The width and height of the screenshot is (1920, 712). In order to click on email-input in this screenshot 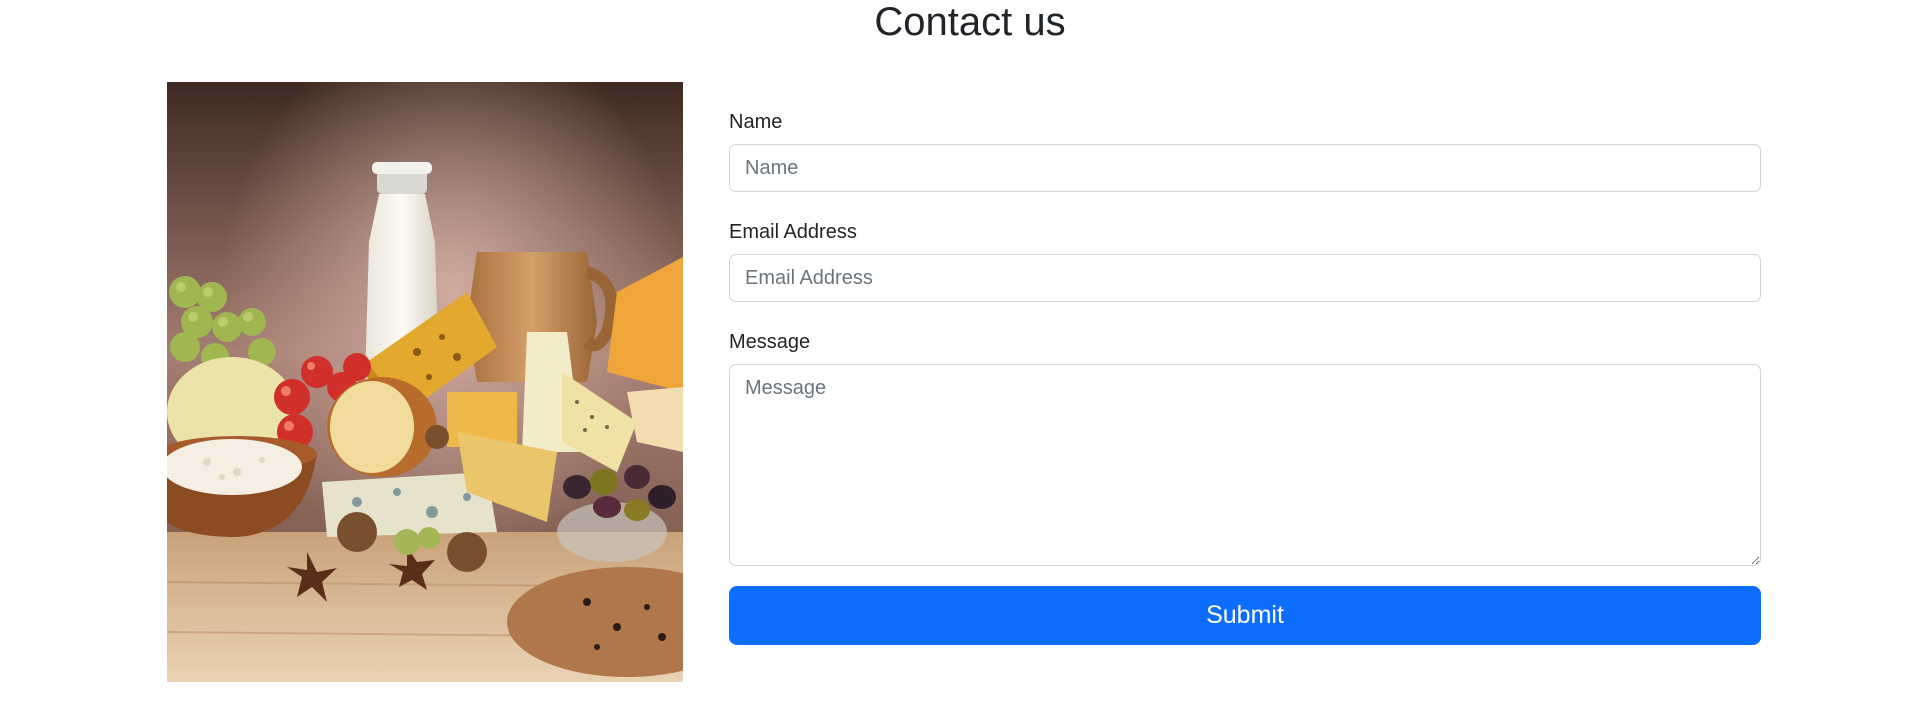, I will do `click(1245, 278)`.